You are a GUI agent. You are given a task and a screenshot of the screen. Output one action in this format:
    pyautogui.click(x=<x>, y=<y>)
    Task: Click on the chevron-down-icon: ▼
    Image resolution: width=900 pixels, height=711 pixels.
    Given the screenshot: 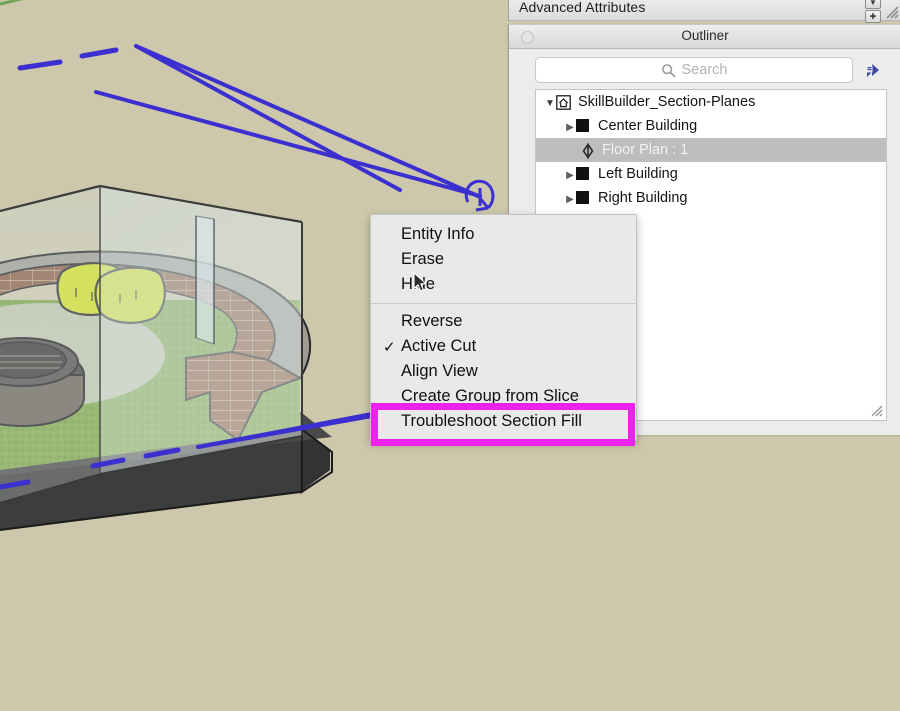 What is the action you would take?
    pyautogui.click(x=873, y=4)
    